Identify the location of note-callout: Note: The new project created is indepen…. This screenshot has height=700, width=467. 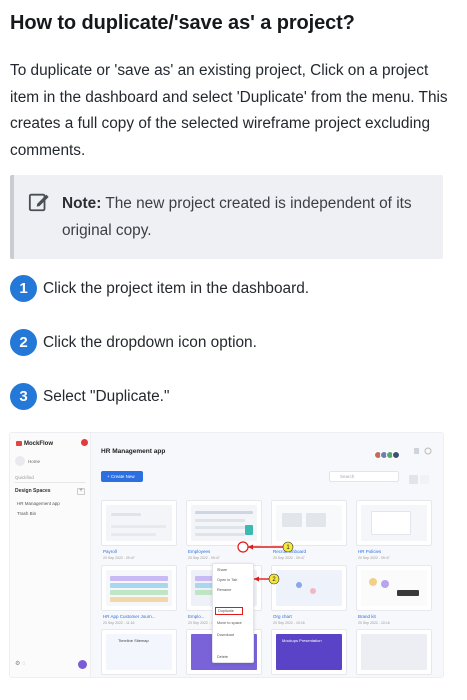
(226, 217).